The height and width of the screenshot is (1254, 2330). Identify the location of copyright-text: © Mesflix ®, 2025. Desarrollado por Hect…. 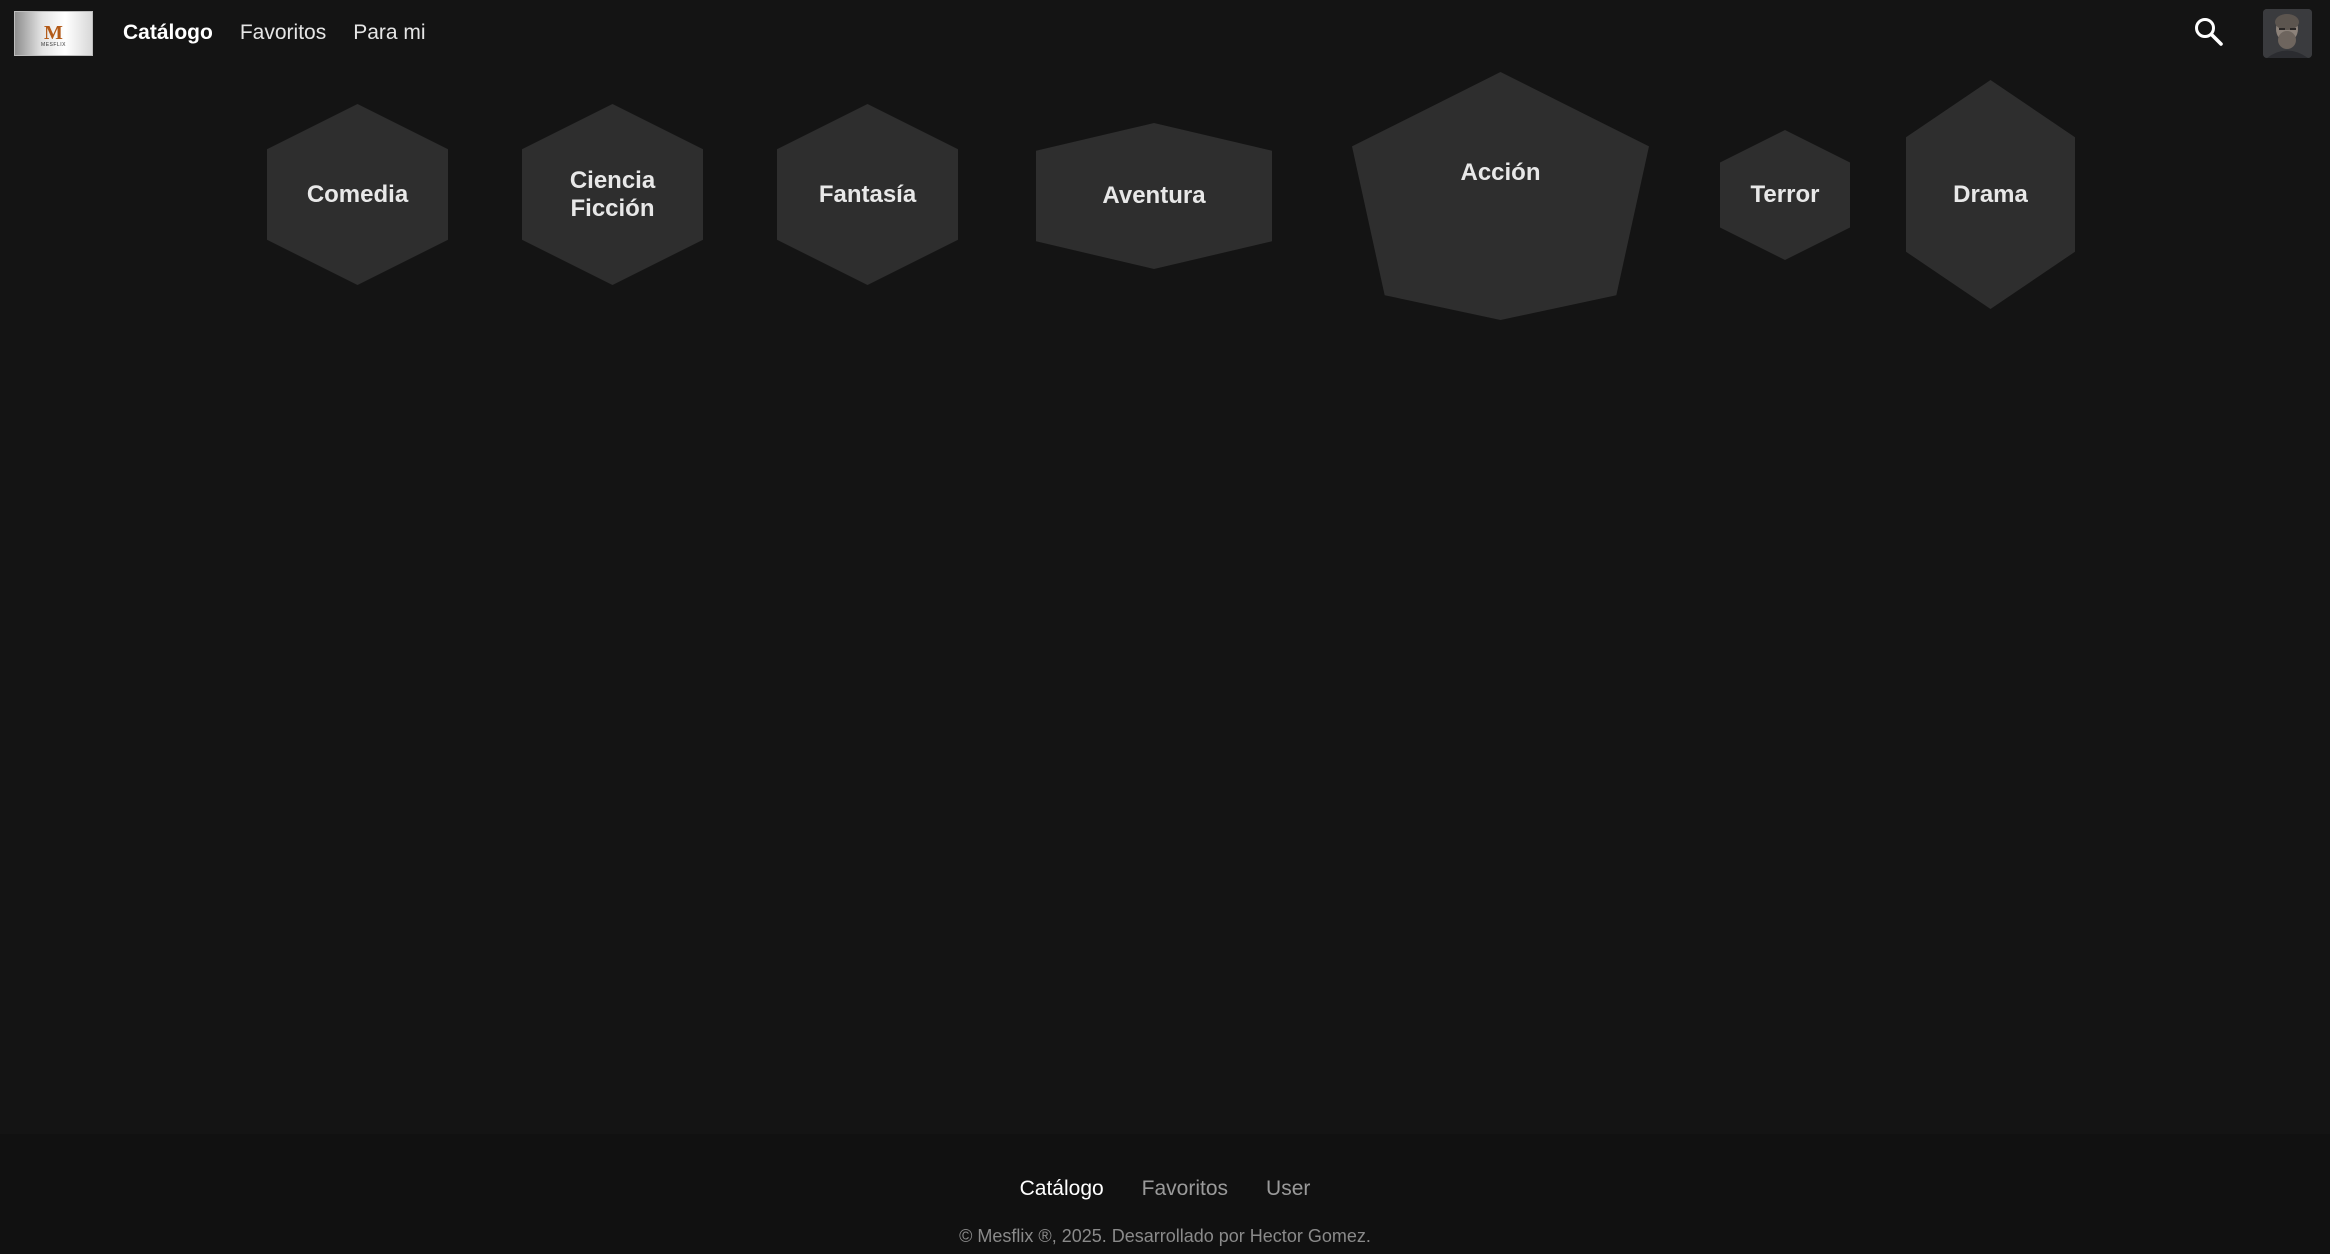
(1165, 1236).